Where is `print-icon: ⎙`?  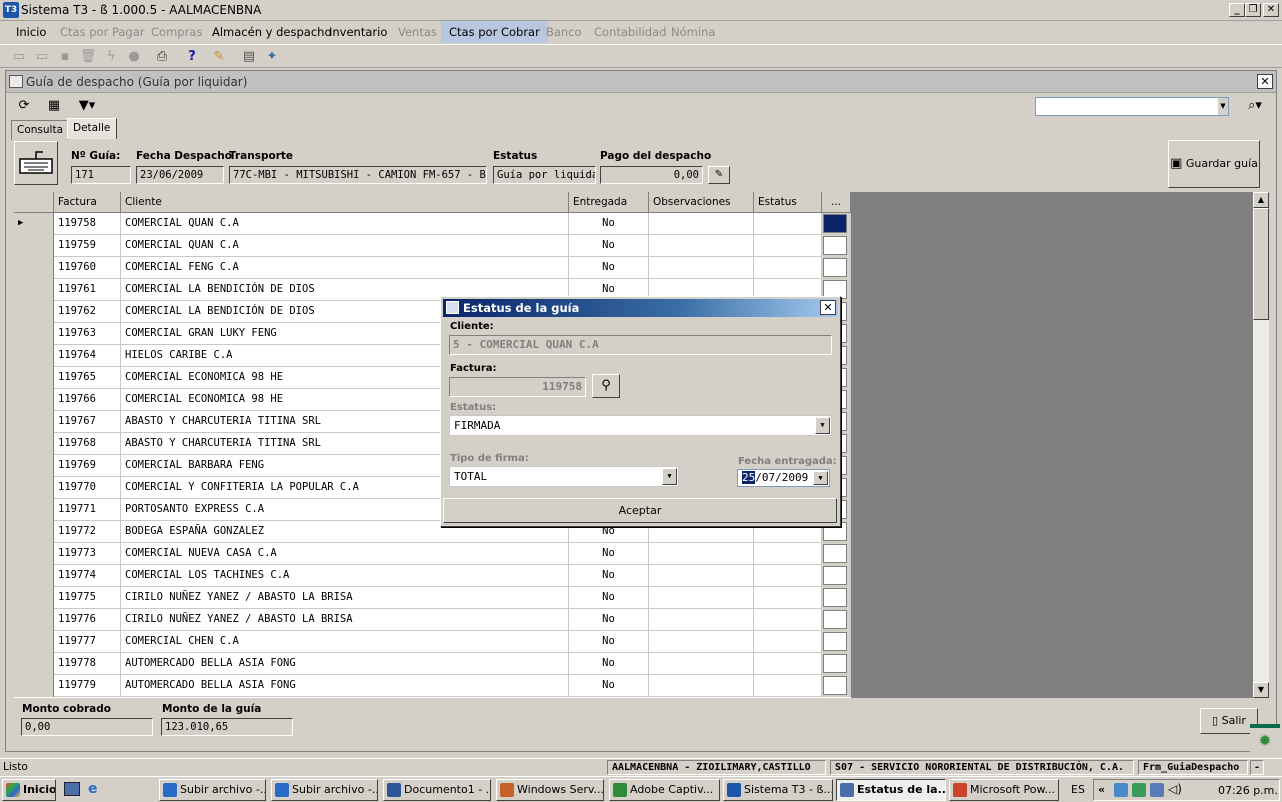
print-icon: ⎙ is located at coordinates (162, 57).